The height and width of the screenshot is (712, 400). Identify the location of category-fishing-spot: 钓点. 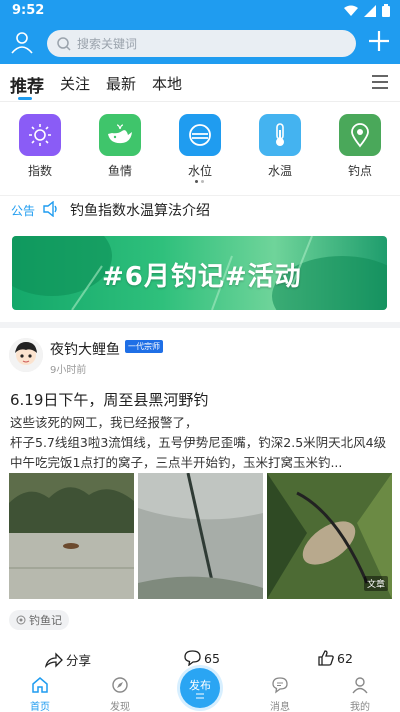
(360, 146).